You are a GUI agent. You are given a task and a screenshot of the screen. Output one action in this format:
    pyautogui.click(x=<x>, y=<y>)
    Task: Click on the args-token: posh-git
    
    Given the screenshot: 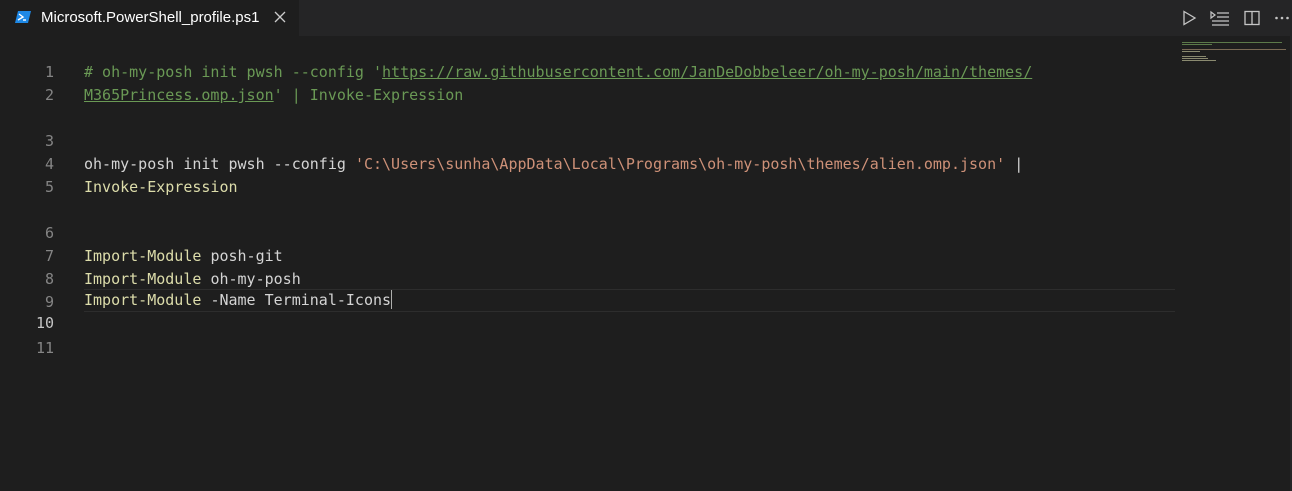 What is the action you would take?
    pyautogui.click(x=246, y=256)
    